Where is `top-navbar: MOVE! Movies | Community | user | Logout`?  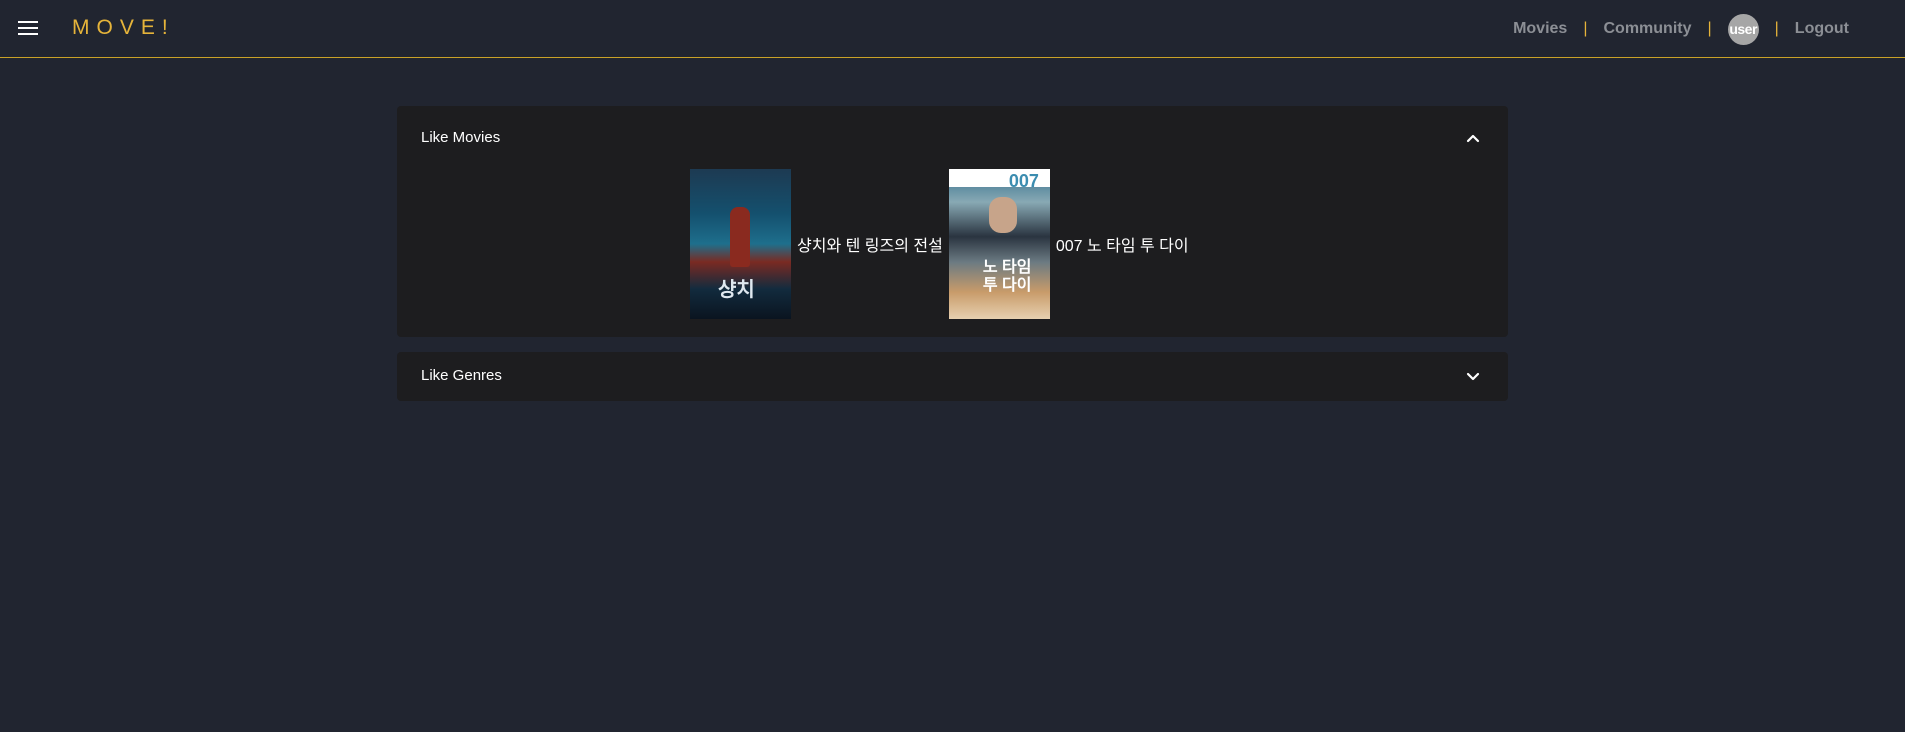
top-navbar: MOVE! Movies | Community | user | Logout is located at coordinates (952, 29).